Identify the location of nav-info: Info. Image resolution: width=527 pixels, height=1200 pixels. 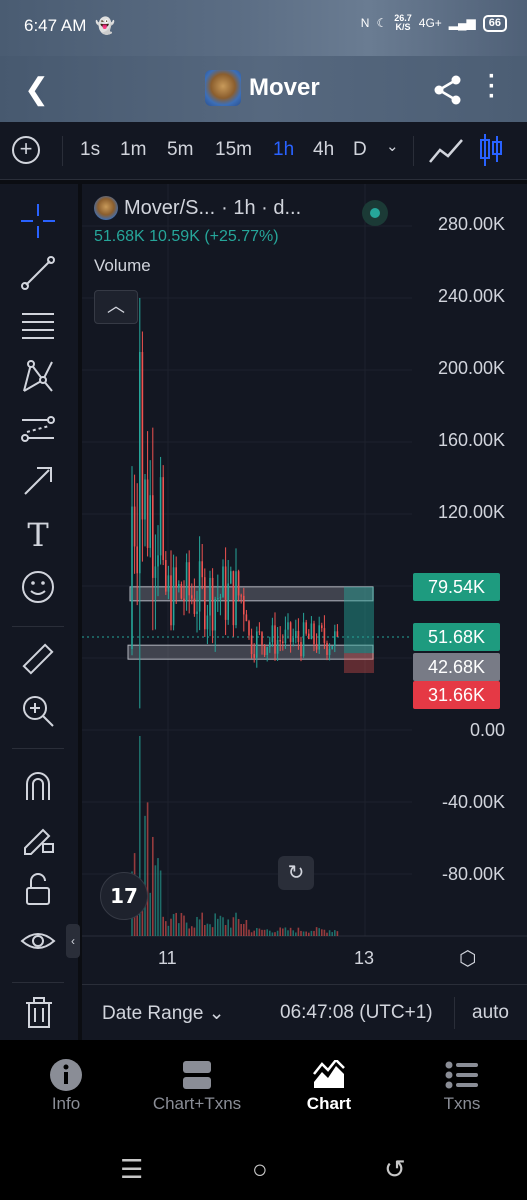
(66, 1085).